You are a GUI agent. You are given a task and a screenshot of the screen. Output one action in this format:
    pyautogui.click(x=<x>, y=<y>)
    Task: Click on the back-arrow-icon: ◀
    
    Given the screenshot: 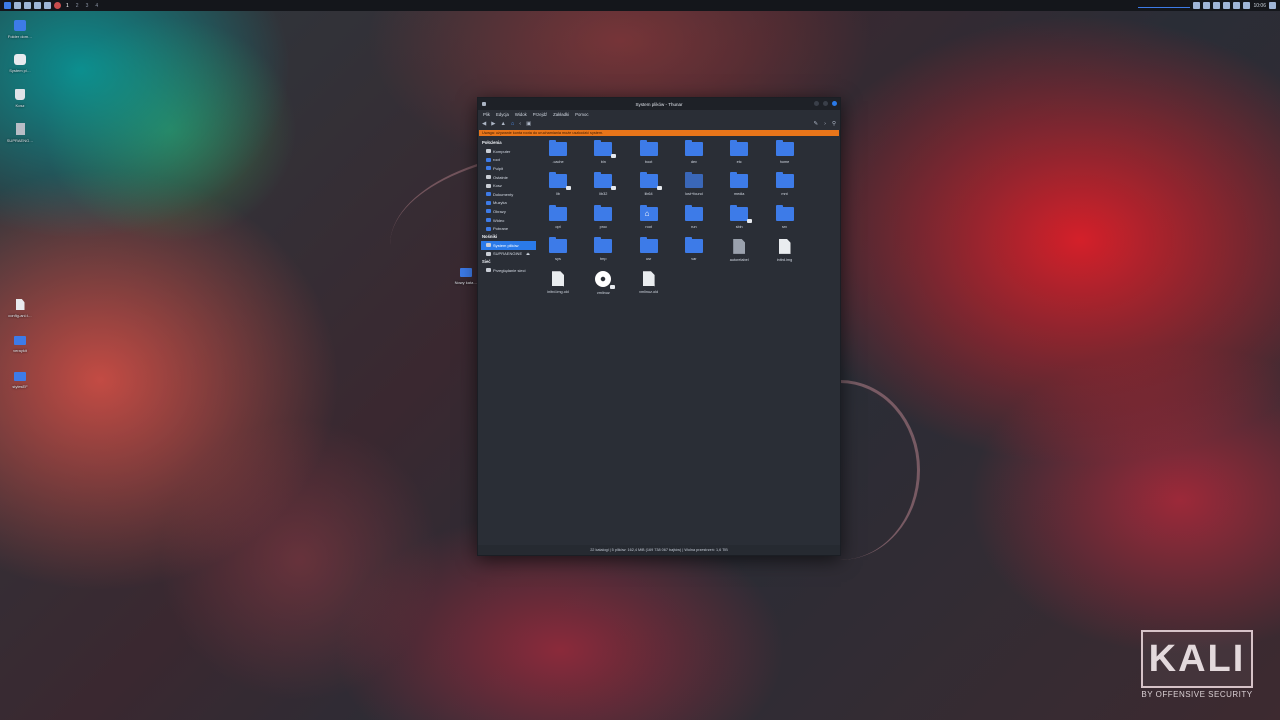 What is the action you would take?
    pyautogui.click(x=484, y=124)
    